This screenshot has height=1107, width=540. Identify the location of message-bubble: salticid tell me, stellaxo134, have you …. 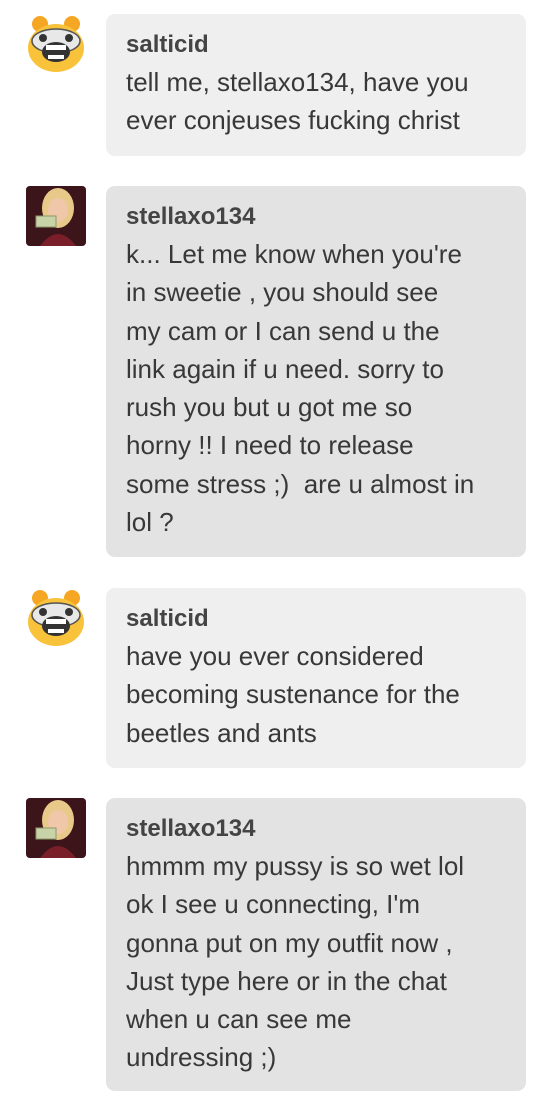
(316, 85).